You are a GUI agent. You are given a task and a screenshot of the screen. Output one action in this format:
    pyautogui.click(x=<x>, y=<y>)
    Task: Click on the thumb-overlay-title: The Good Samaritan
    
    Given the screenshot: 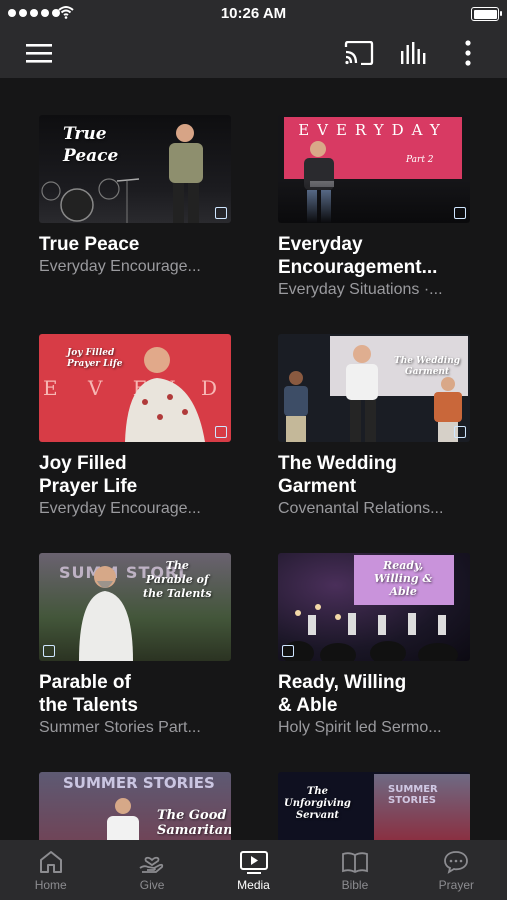 What is the action you would take?
    pyautogui.click(x=194, y=823)
    